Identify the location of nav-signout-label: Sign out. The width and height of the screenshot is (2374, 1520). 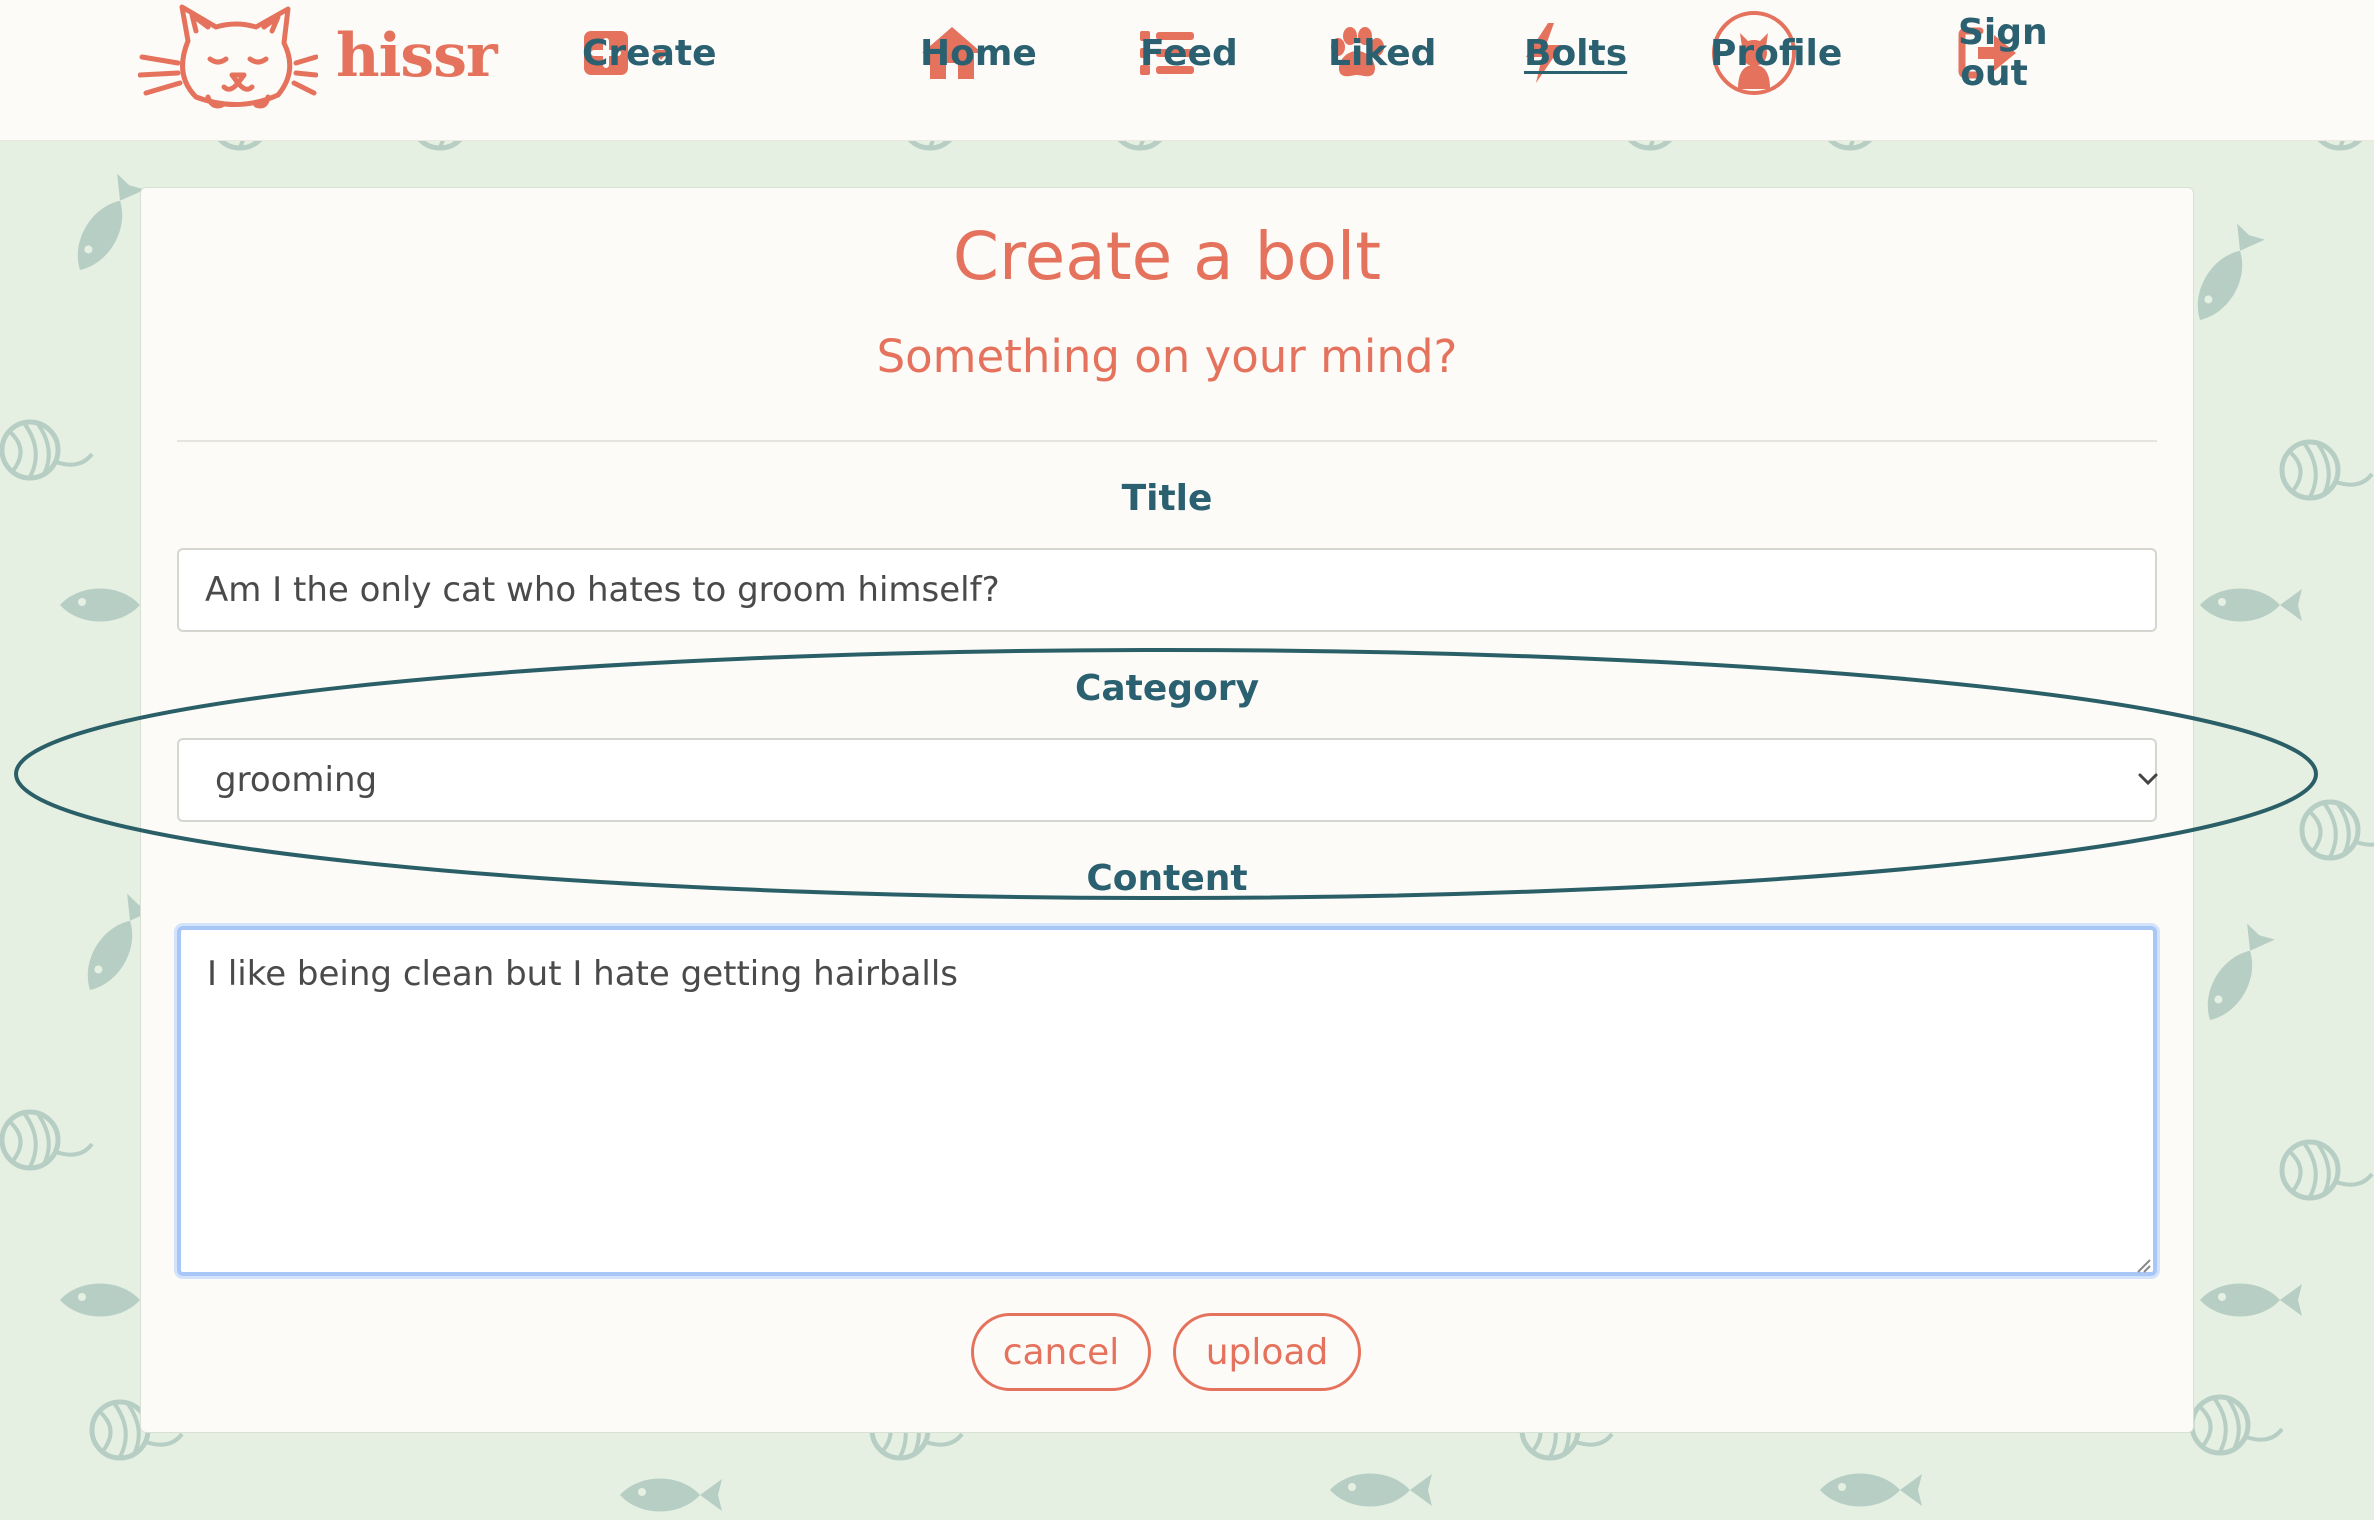
(2003, 53).